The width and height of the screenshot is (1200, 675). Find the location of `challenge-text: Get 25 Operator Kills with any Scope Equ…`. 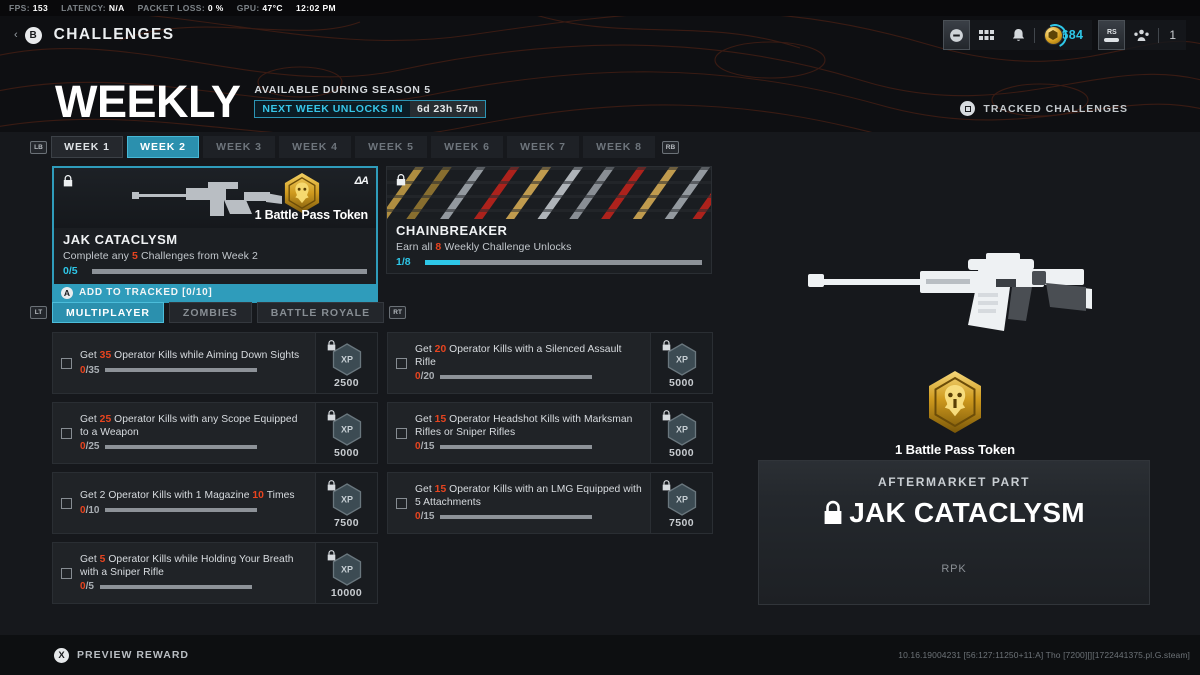

challenge-text: Get 25 Operator Kills with any Scope Equ… is located at coordinates (189, 425).